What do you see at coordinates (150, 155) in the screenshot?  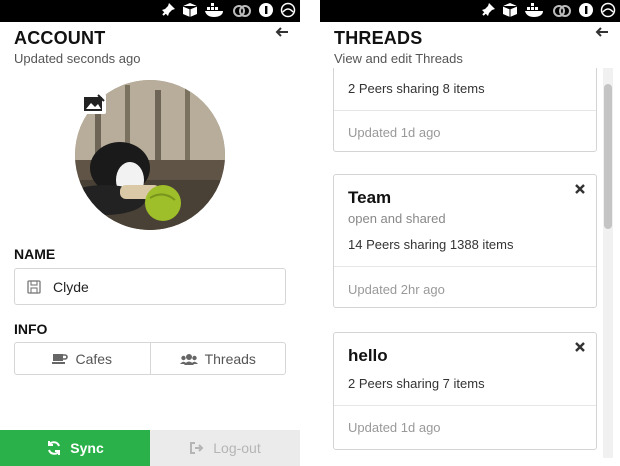 I see `avatar` at bounding box center [150, 155].